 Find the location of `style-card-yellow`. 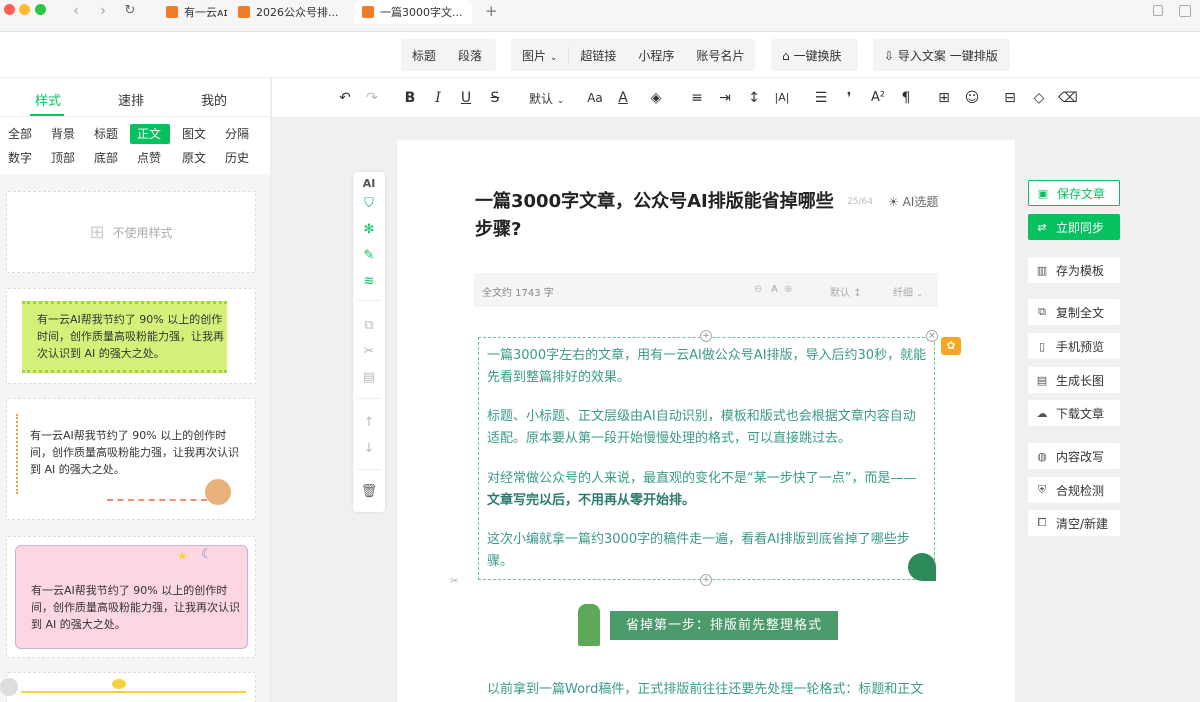

style-card-yellow is located at coordinates (131, 687).